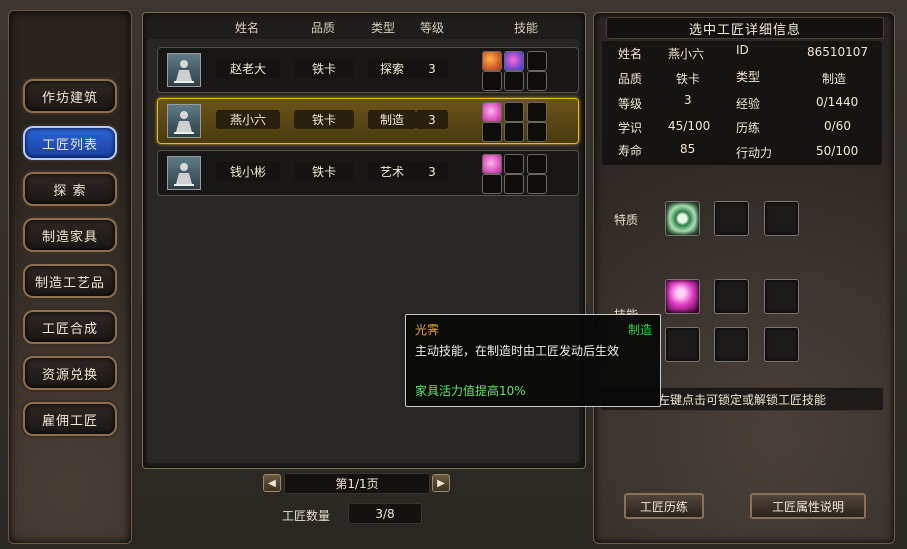  Describe the element at coordinates (383, 28) in the screenshot. I see `header-type: 类型` at that location.